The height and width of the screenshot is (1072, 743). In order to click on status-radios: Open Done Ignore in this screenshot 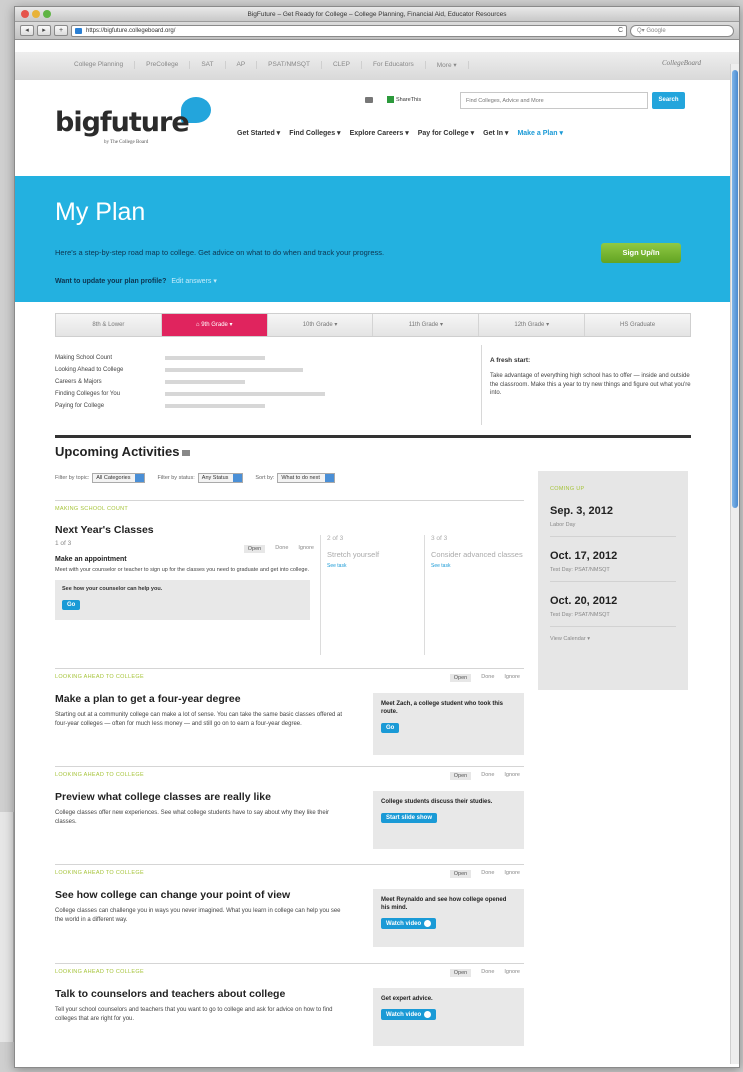, I will do `click(484, 776)`.